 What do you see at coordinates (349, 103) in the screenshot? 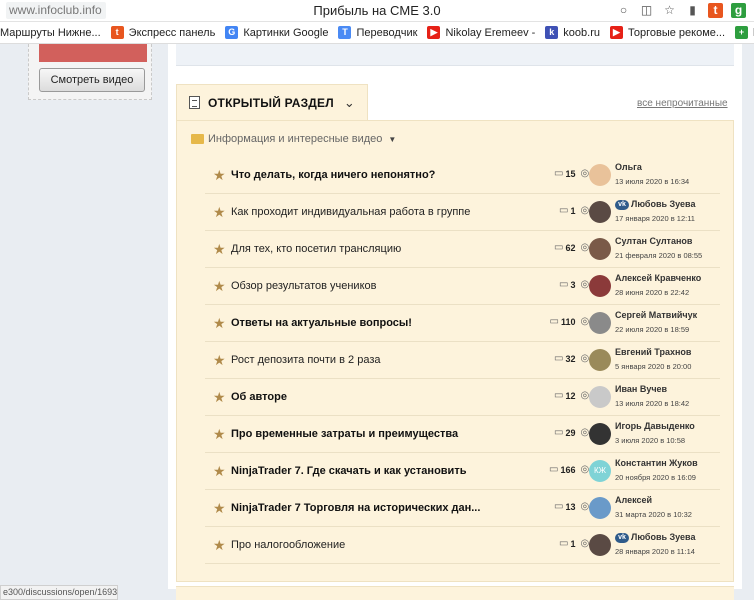
I see `chevron-down-icon: ⌄` at bounding box center [349, 103].